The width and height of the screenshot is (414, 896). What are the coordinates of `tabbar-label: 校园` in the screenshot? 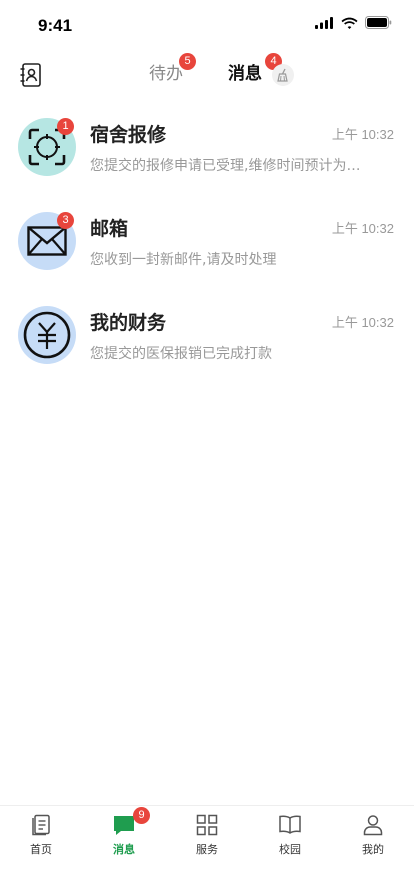 It's located at (290, 849).